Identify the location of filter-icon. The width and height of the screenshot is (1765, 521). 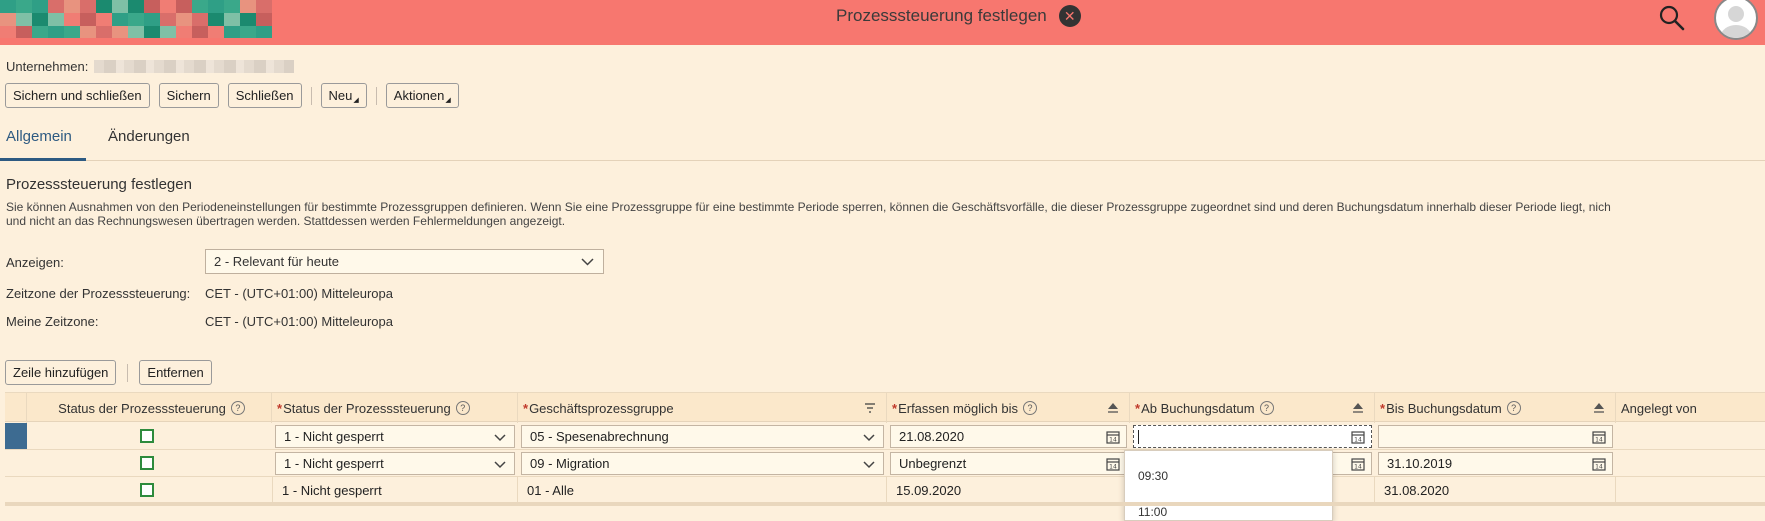
(870, 408).